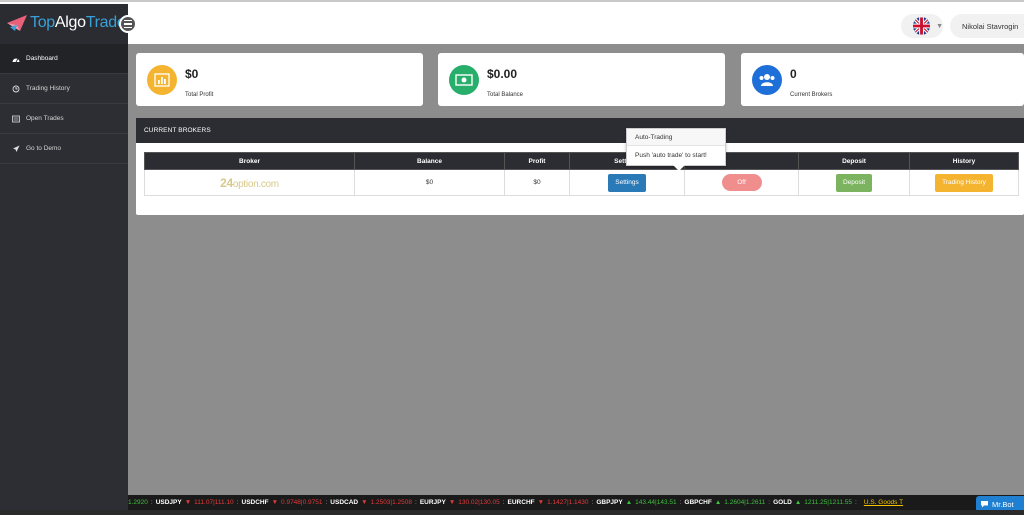 This screenshot has width=1024, height=515. Describe the element at coordinates (42, 58) in the screenshot. I see `sidebar-item-label: Dashboard` at that location.